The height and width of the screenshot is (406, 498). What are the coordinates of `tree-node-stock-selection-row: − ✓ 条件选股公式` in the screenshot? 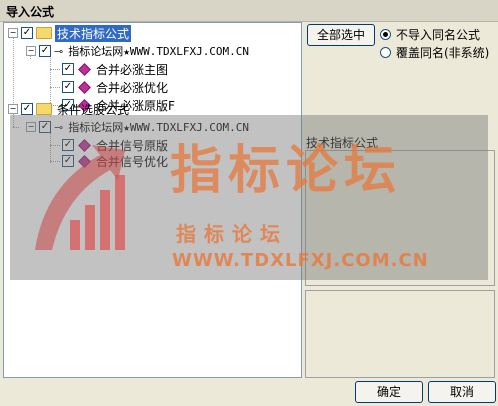 It's located at (69, 109).